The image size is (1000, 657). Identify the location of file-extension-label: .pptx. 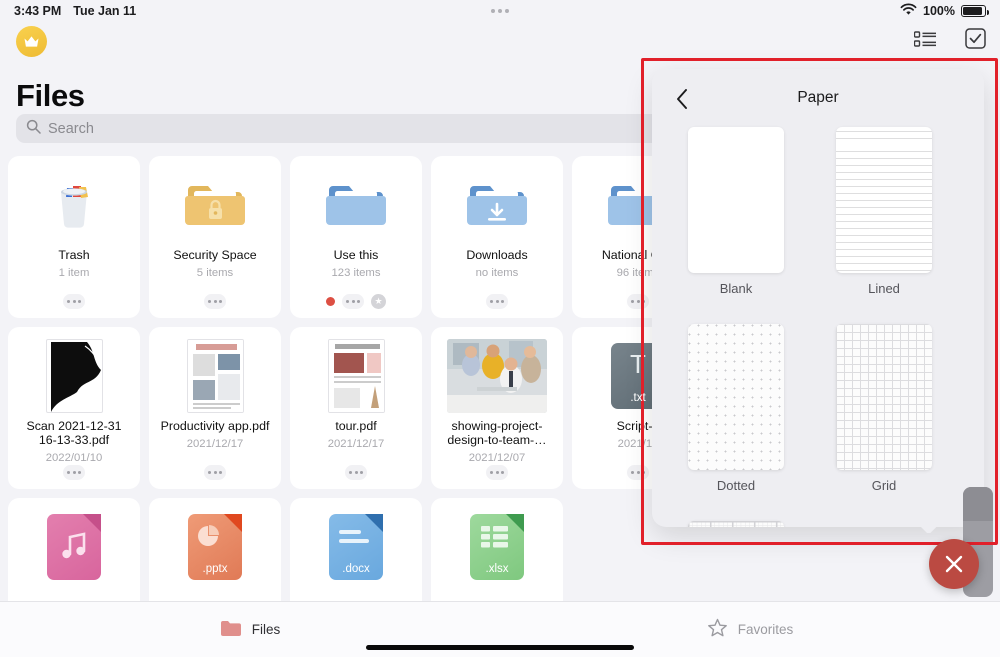
(215, 569).